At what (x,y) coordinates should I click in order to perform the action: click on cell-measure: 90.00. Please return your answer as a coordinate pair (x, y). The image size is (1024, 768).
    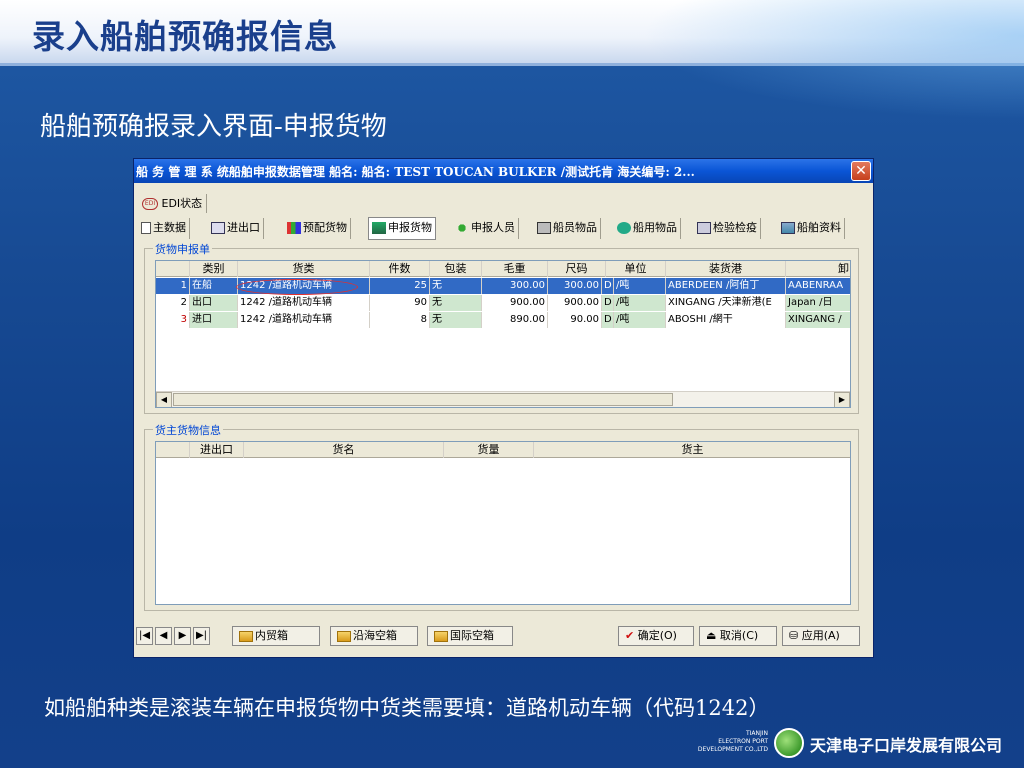
    Looking at the image, I should click on (575, 320).